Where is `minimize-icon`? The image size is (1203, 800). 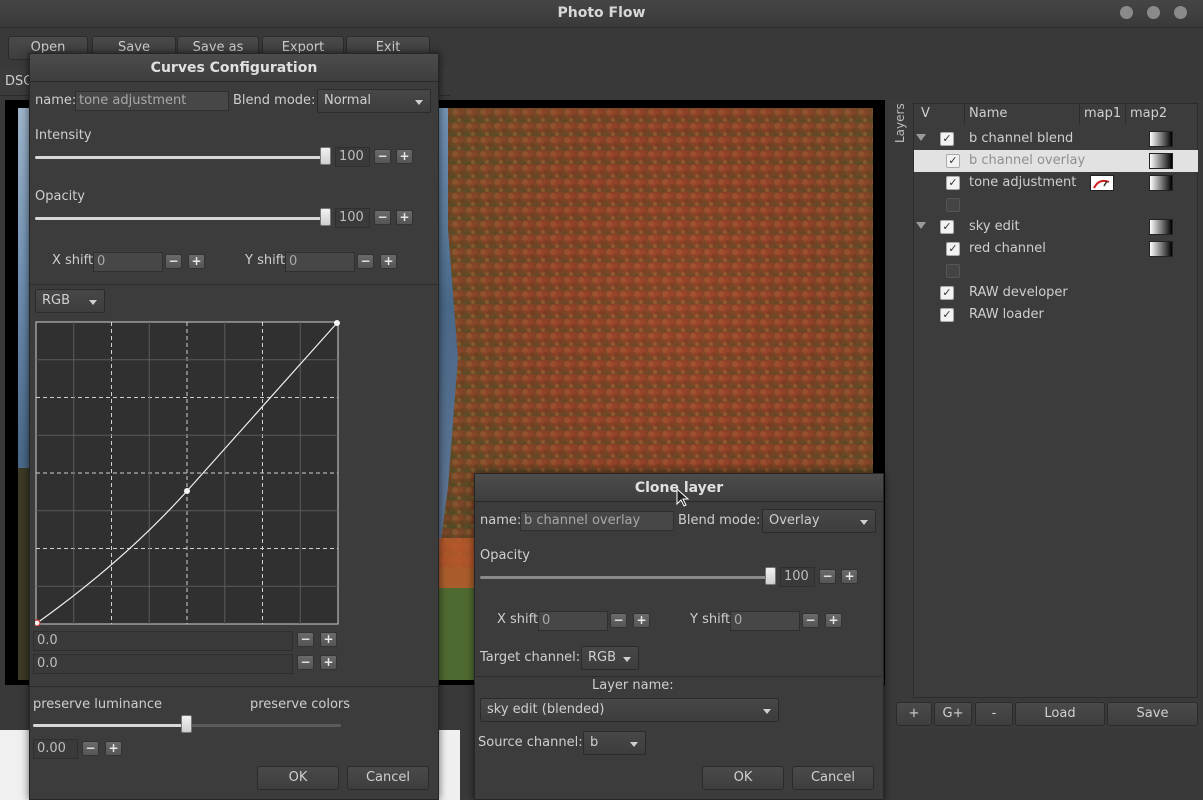
minimize-icon is located at coordinates (1126, 12).